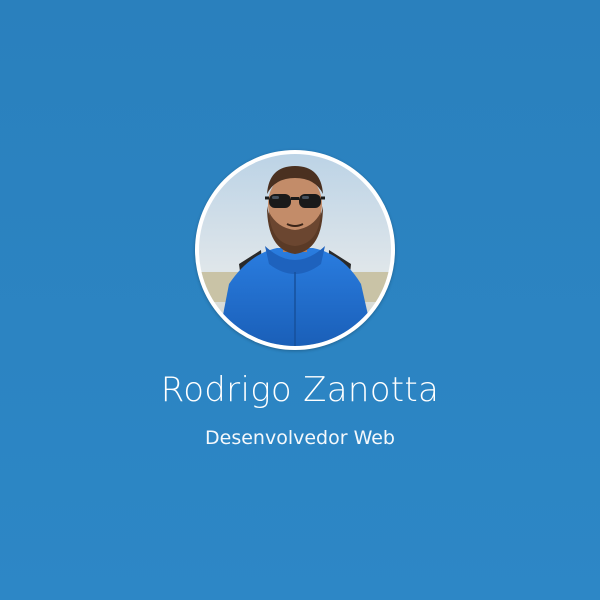 The width and height of the screenshot is (600, 600). I want to click on person-portrait-icon, so click(295, 250).